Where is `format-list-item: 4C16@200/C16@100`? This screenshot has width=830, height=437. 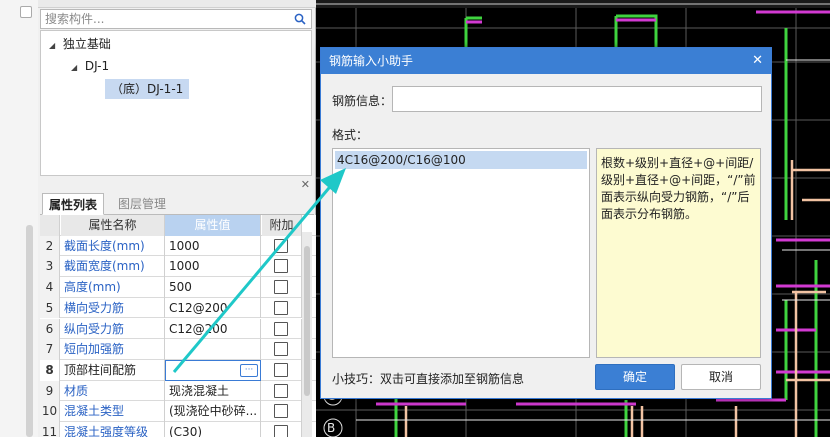
format-list-item: 4C16@200/C16@100 is located at coordinates (461, 160).